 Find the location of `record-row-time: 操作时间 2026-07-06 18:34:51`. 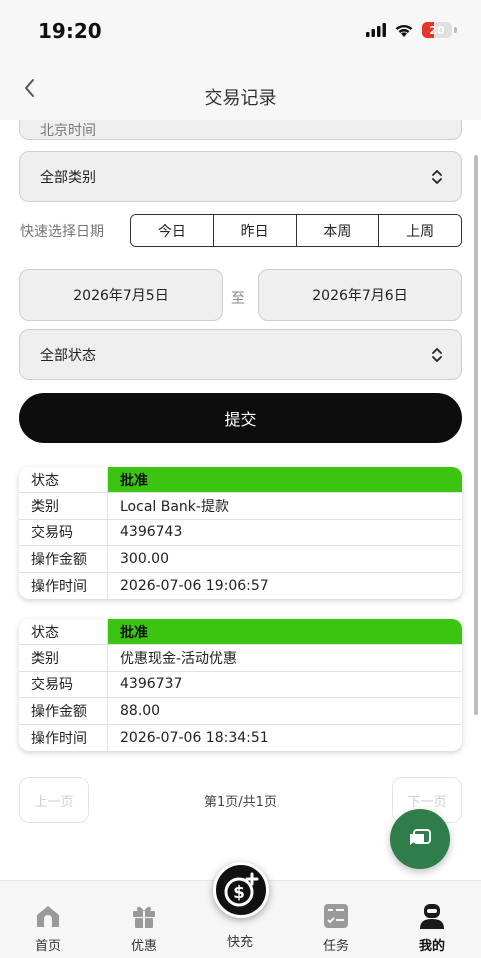

record-row-time: 操作时间 2026-07-06 18:34:51 is located at coordinates (240, 737).